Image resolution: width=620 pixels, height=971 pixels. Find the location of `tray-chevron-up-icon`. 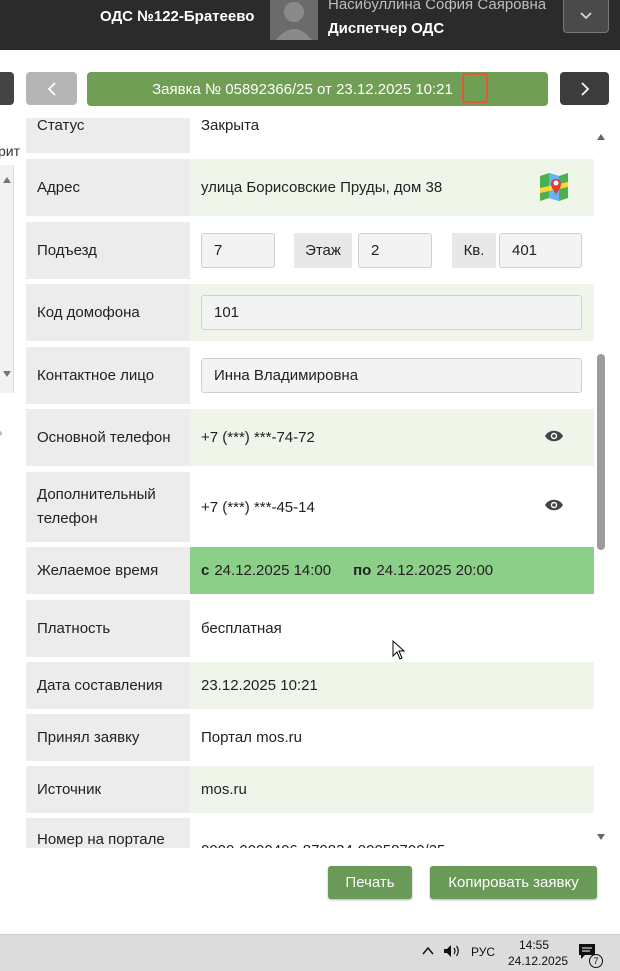

tray-chevron-up-icon is located at coordinates (428, 953).